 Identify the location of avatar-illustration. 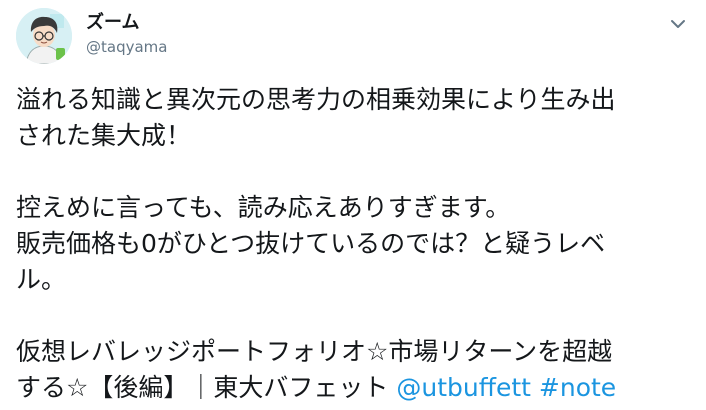
(44, 36).